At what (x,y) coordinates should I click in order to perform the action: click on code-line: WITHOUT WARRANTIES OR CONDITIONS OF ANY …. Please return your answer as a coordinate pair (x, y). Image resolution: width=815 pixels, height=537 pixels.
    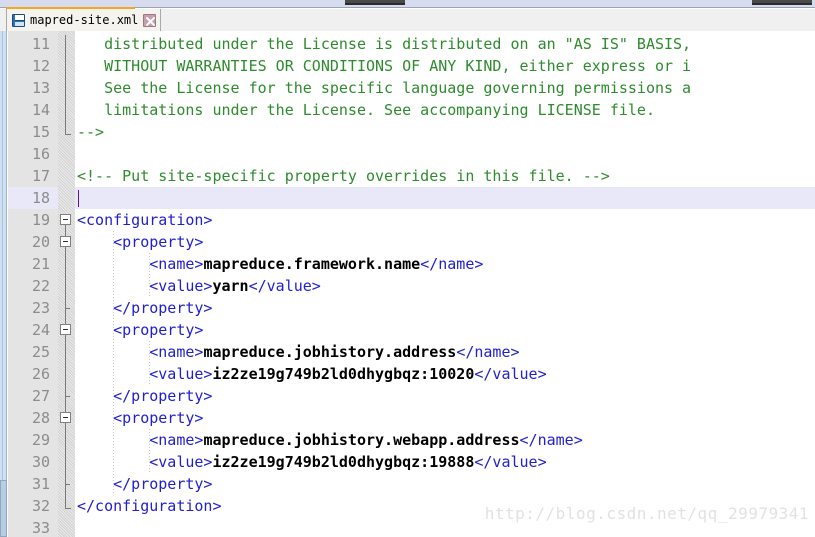
    Looking at the image, I should click on (445, 66).